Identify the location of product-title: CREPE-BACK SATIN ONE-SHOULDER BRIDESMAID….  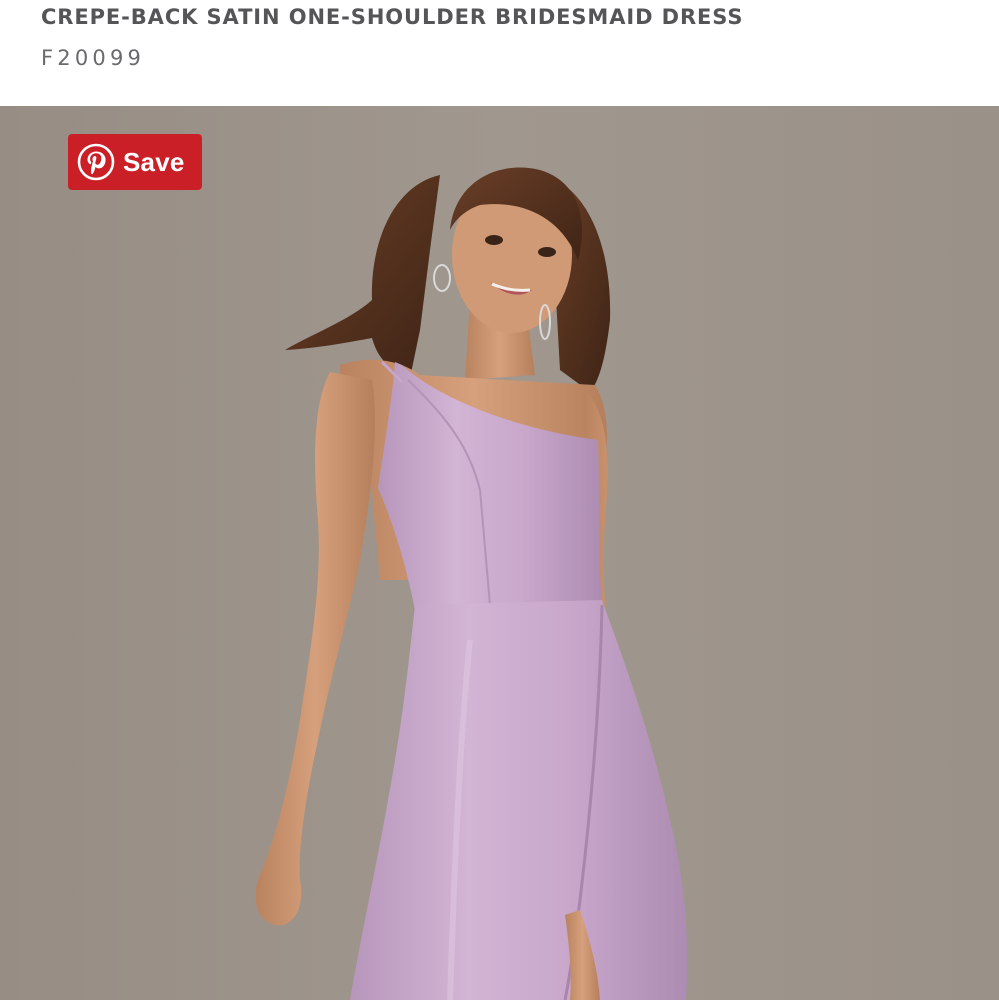
(392, 17).